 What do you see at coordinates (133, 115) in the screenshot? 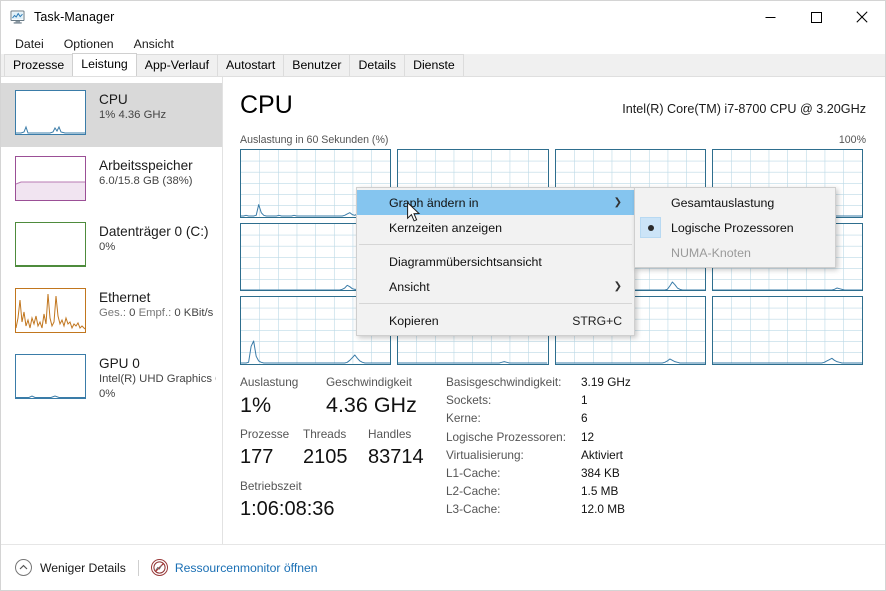
I see `sidebar-item-sublabel: 1% 4.36 GHz` at bounding box center [133, 115].